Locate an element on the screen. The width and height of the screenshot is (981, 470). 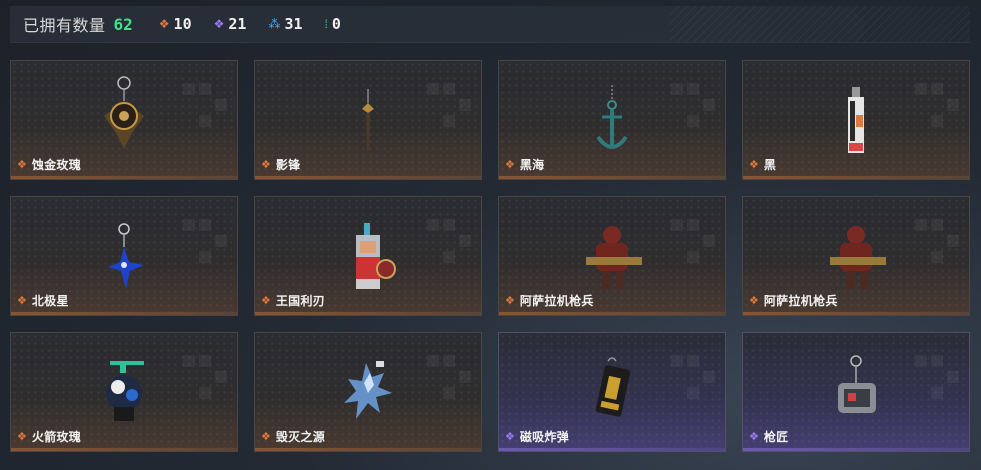
blue-gem-icon: ⁂ is located at coordinates (274, 24).